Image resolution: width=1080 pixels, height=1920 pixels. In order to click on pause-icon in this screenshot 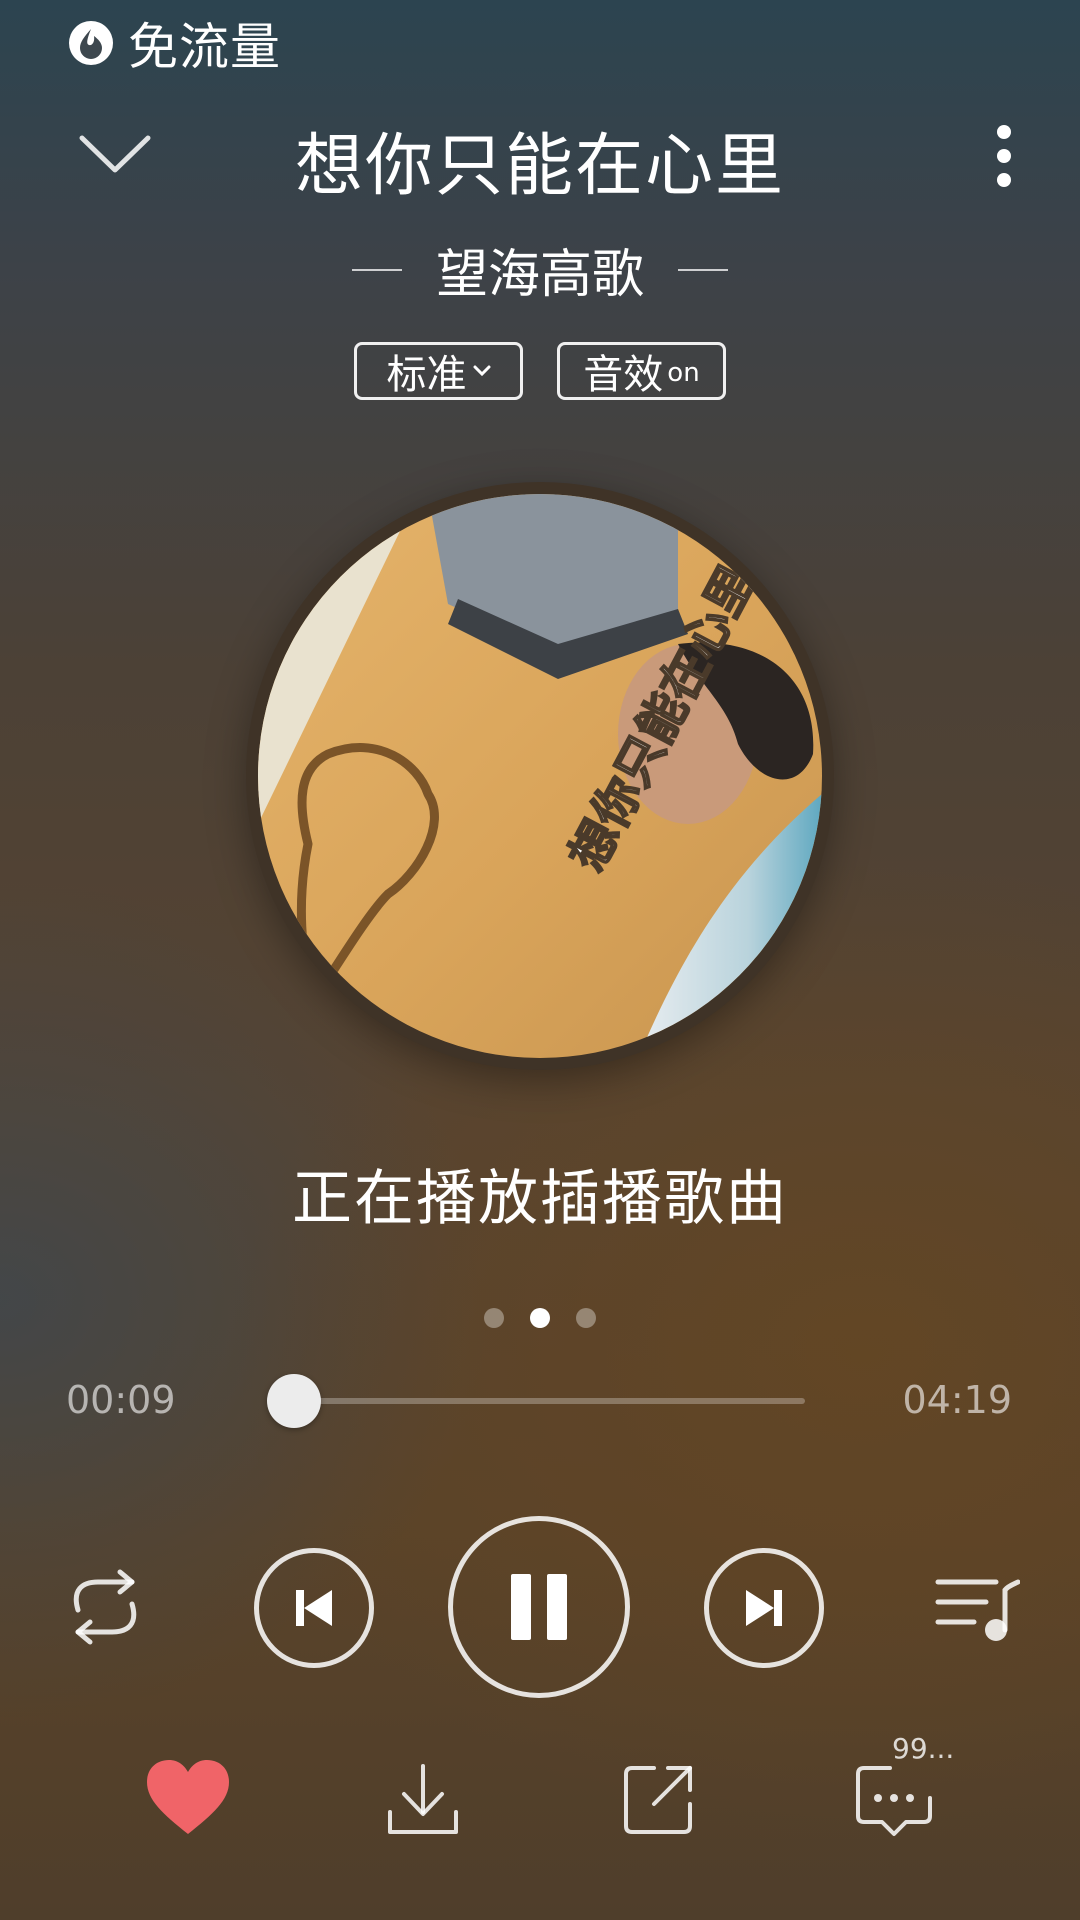, I will do `click(539, 1607)`.